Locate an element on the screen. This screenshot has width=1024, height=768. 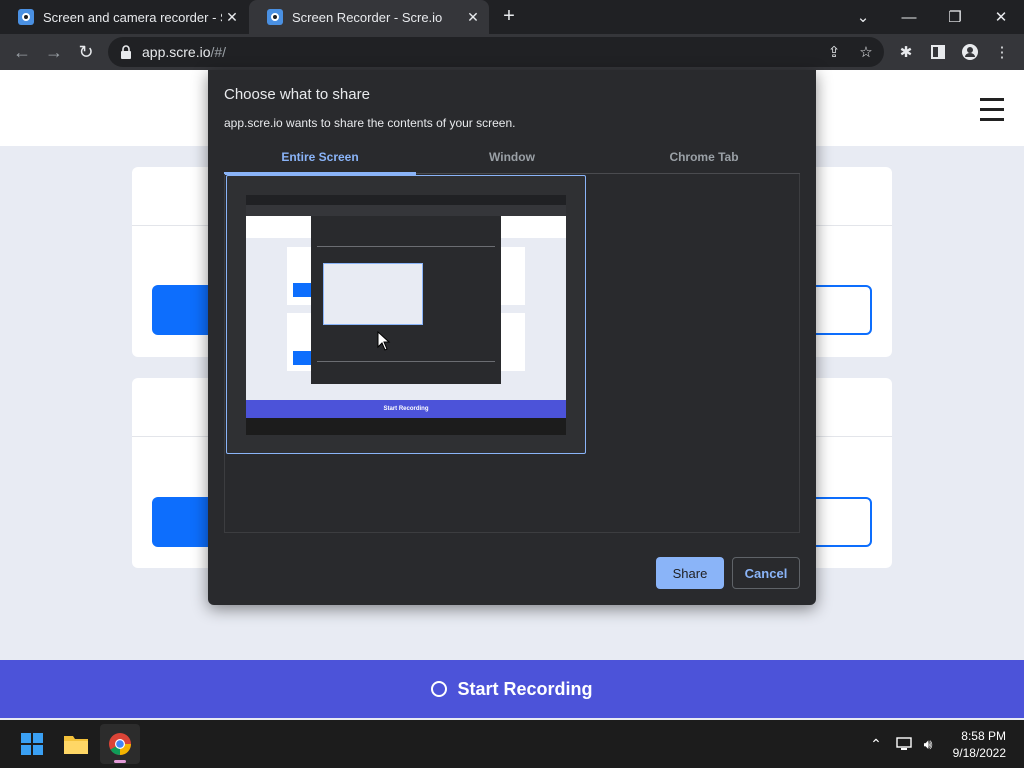
tab-title: Screen Recorder - Scre.io is located at coordinates (367, 17).